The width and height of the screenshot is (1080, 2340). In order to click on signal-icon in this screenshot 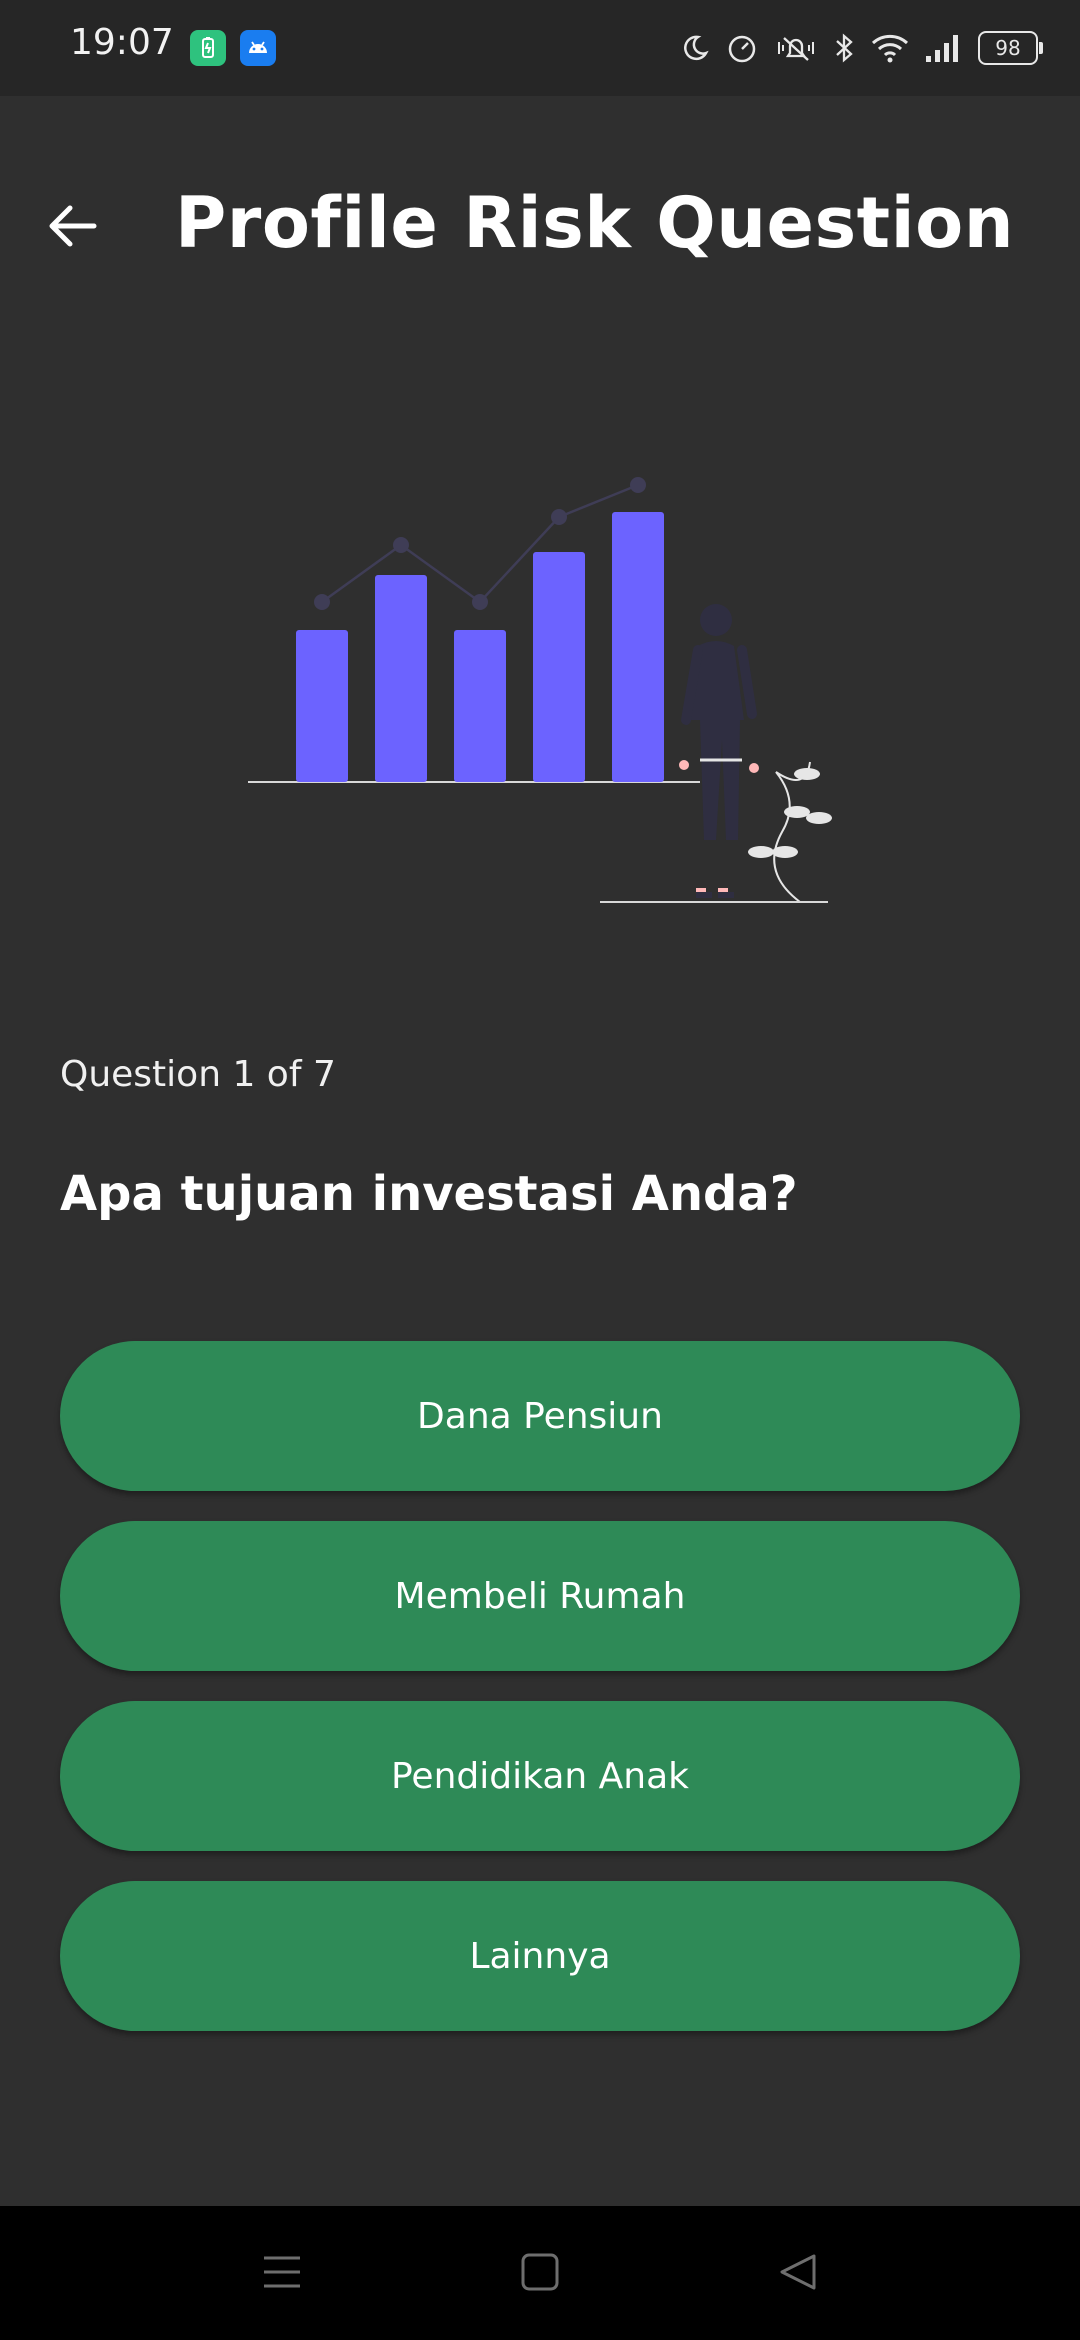, I will do `click(942, 48)`.